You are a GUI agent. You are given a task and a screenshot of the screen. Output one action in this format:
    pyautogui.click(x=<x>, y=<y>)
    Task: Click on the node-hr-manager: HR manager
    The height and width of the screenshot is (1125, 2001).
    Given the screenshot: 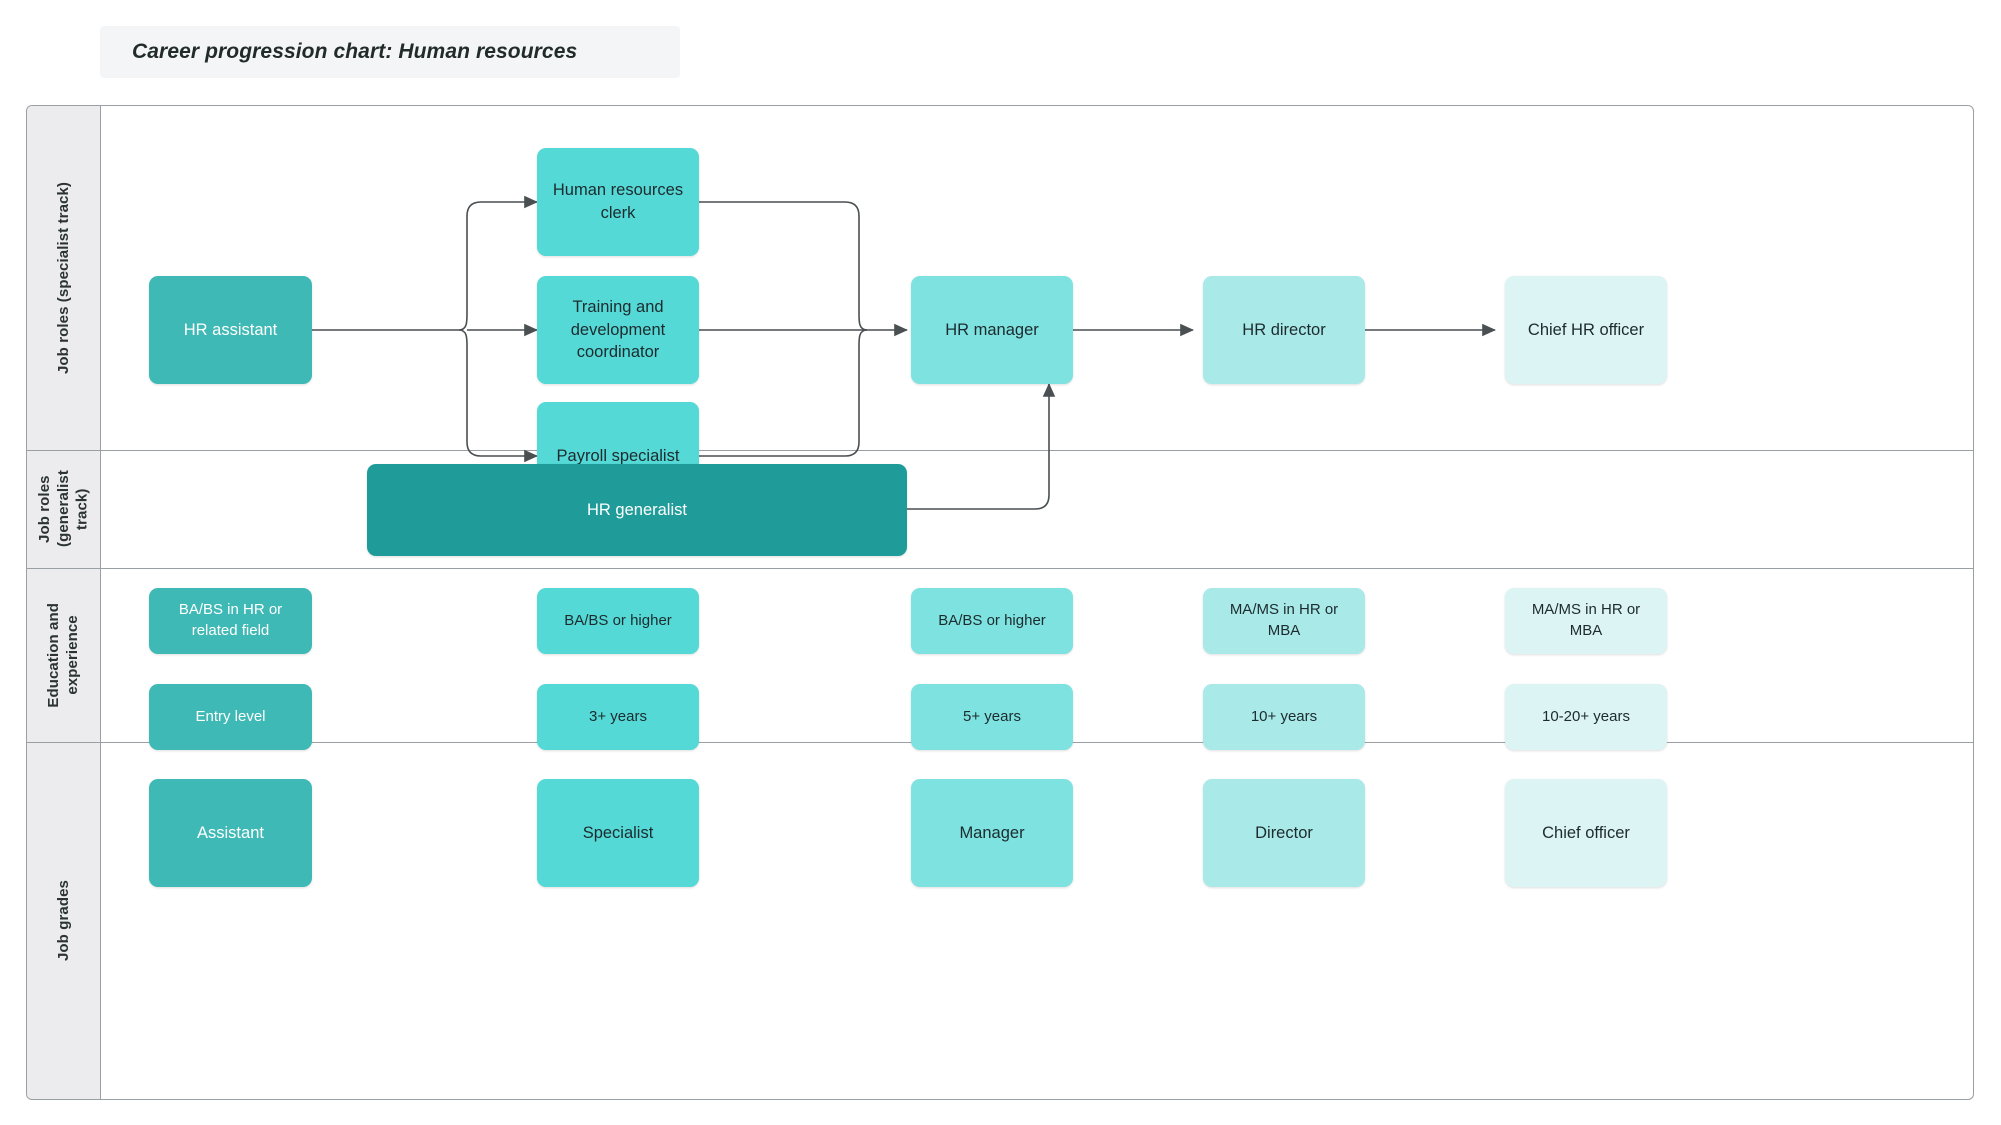 What is the action you would take?
    pyautogui.click(x=992, y=330)
    